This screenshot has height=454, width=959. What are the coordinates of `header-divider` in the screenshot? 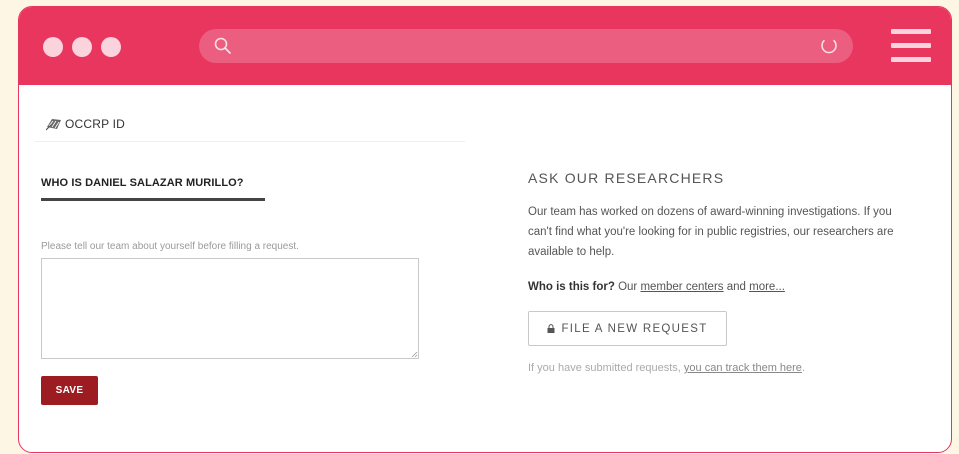 It's located at (250, 141).